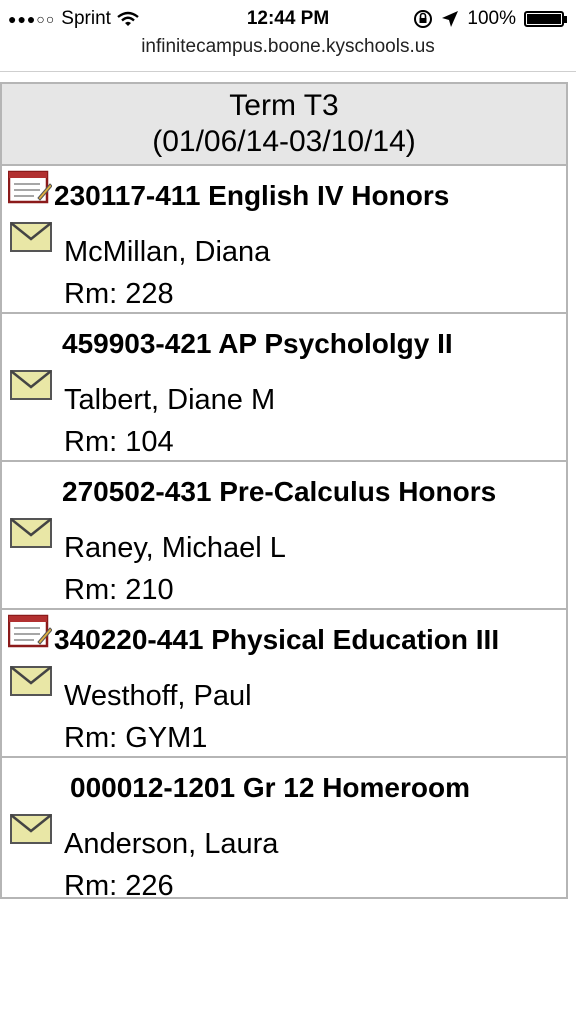 The height and width of the screenshot is (1024, 576). I want to click on term-header: Term T3 (01/06/14-03/10/14), so click(284, 125).